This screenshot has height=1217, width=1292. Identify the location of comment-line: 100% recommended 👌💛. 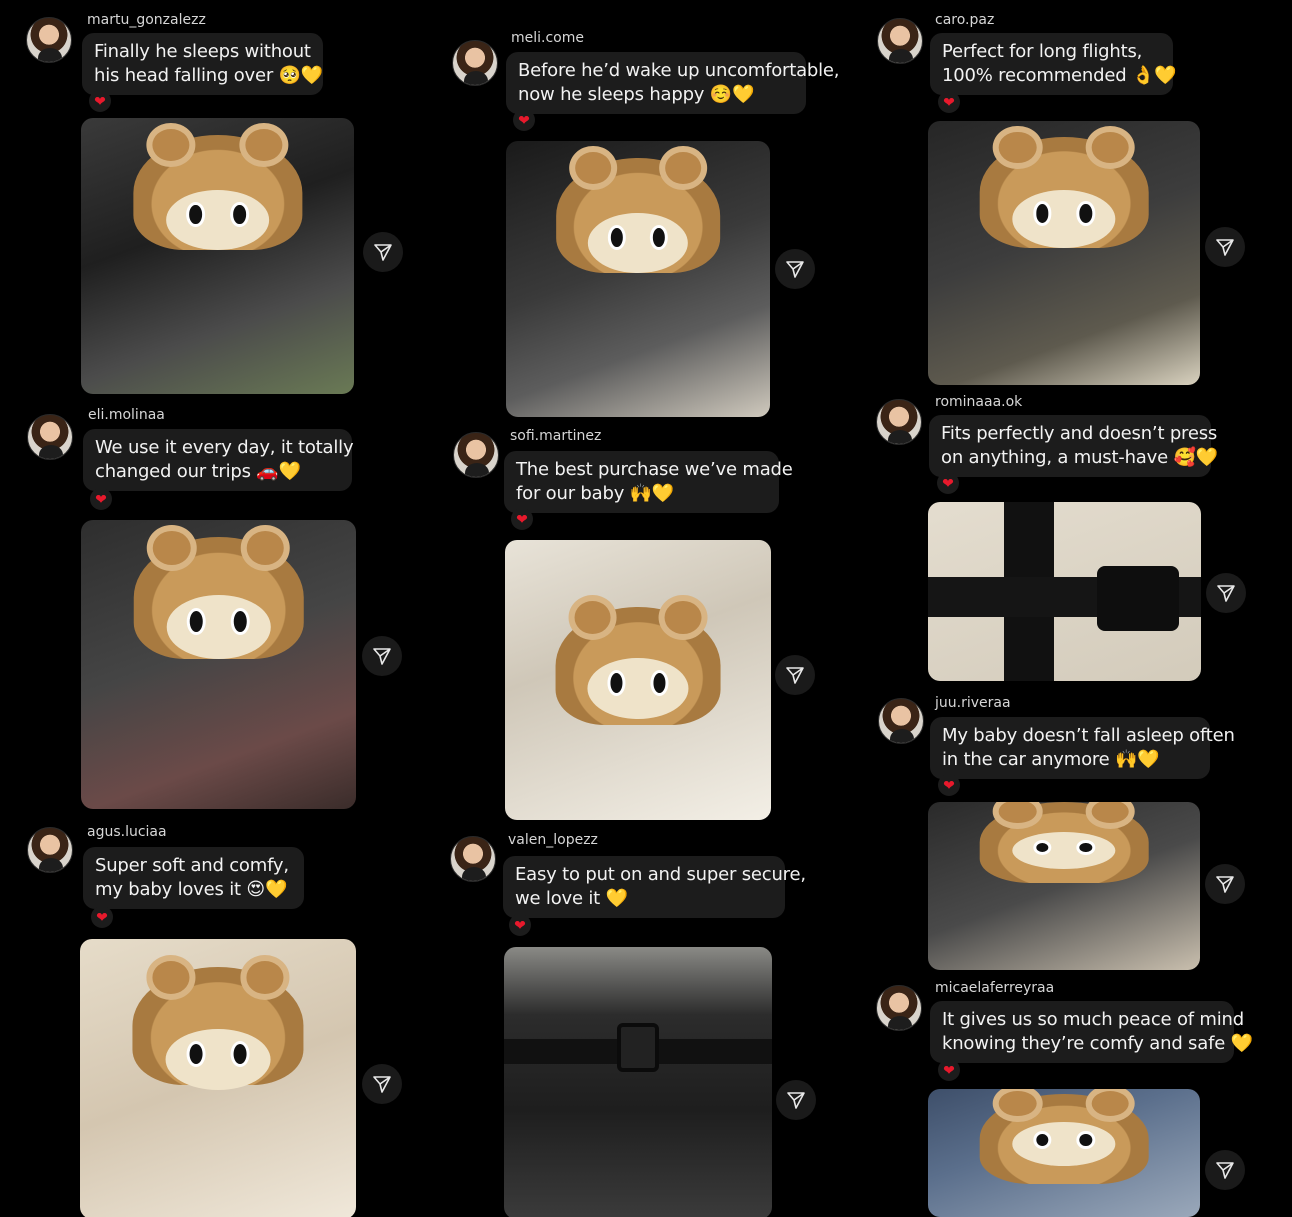
(1059, 75).